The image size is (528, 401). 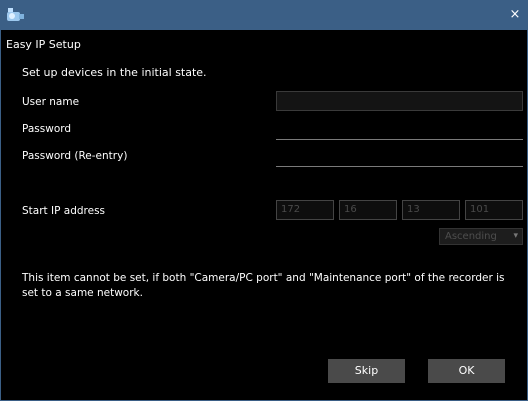 I want to click on user-name-label: User name, so click(x=51, y=102).